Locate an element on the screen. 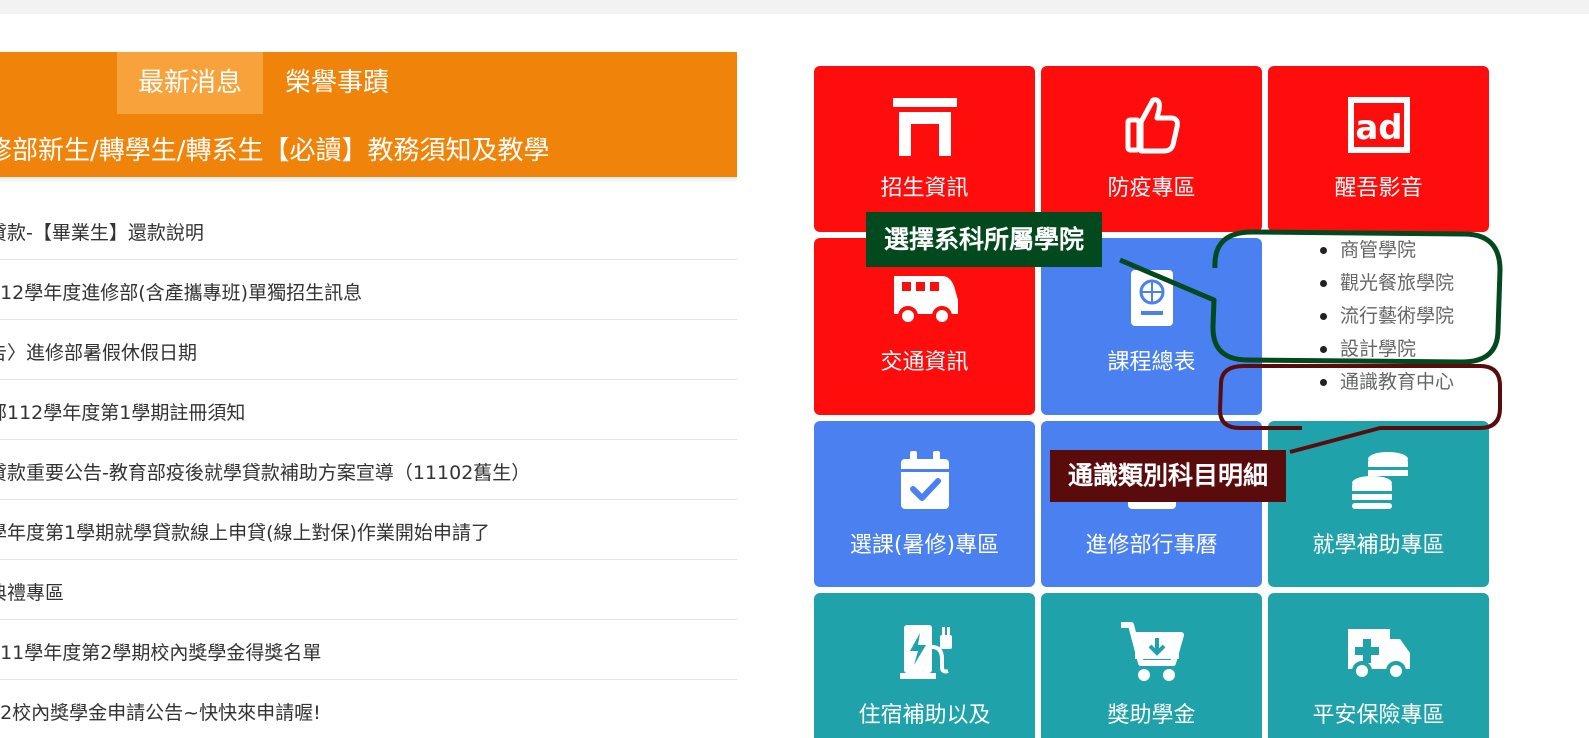 The width and height of the screenshot is (1589, 738). tile-study-subsidy: 就學補助專區 is located at coordinates (1378, 504).